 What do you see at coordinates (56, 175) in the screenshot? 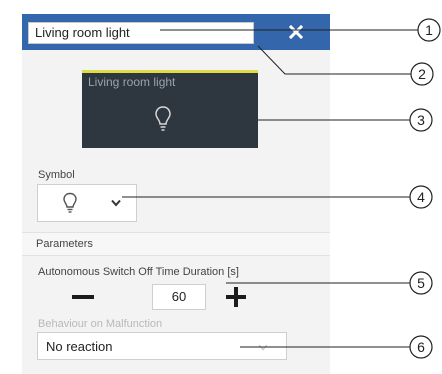
I see `symbol-label: Symbol` at bounding box center [56, 175].